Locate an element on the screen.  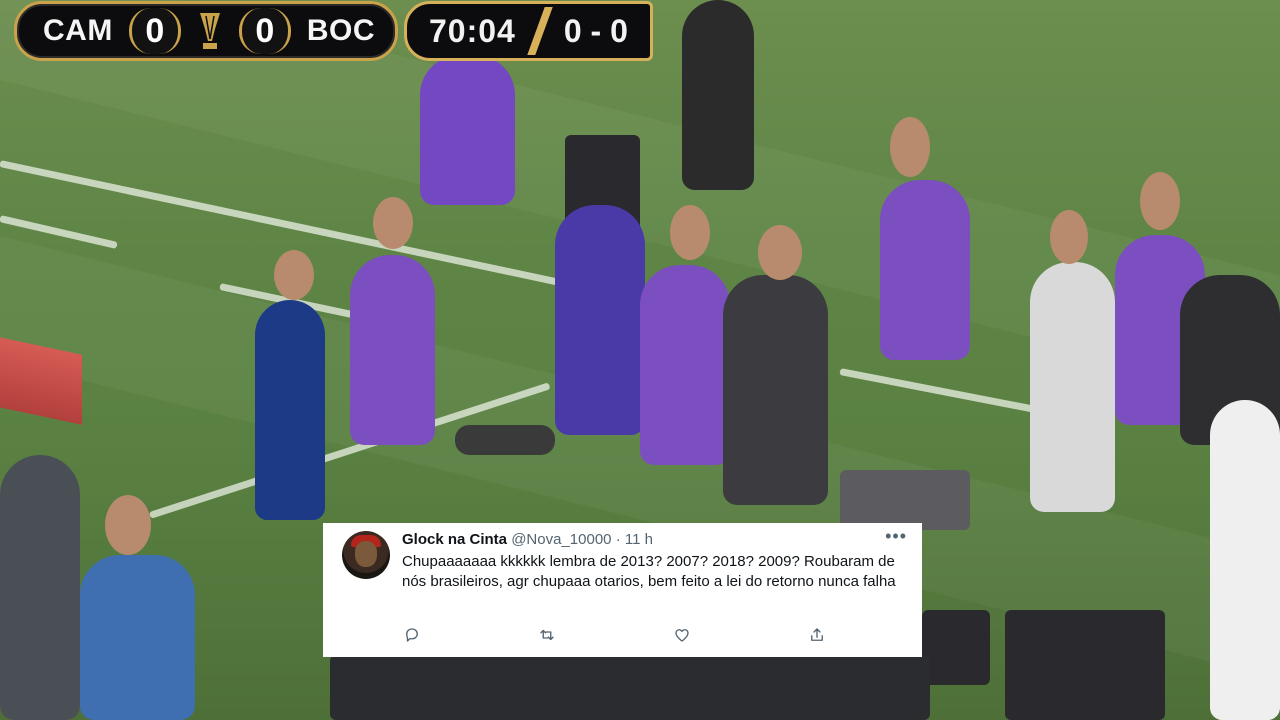
home-team: CAM is located at coordinates (78, 30).